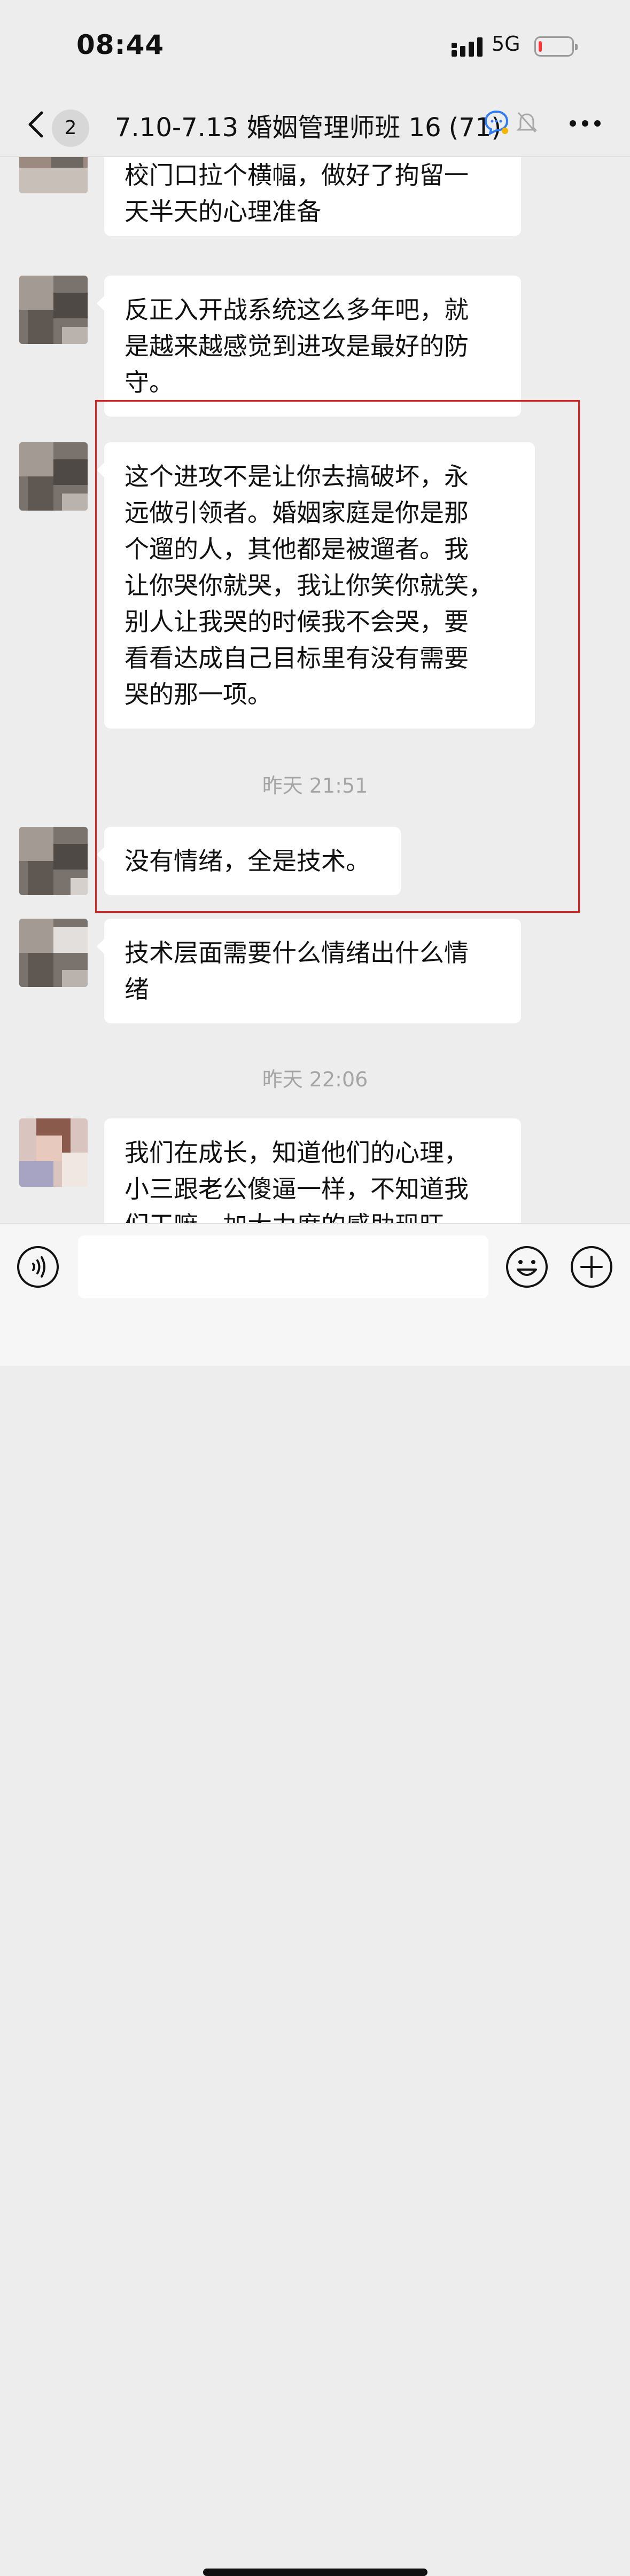 The image size is (630, 2576). What do you see at coordinates (496, 122) in the screenshot?
I see `chat-bubble-icon` at bounding box center [496, 122].